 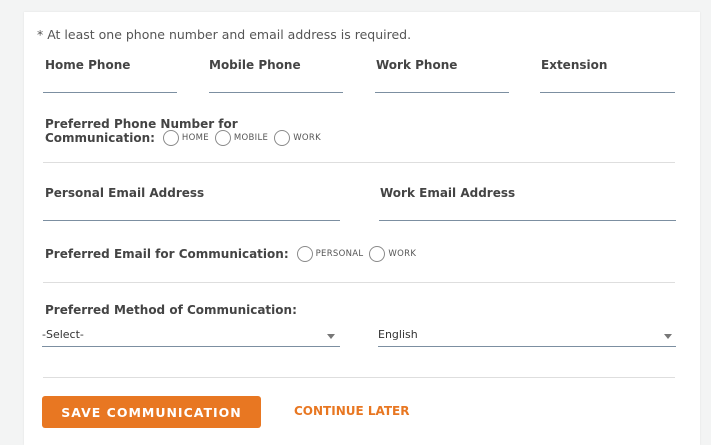 What do you see at coordinates (171, 310) in the screenshot?
I see `preferred-method-label: Preferred Method of Communication:` at bounding box center [171, 310].